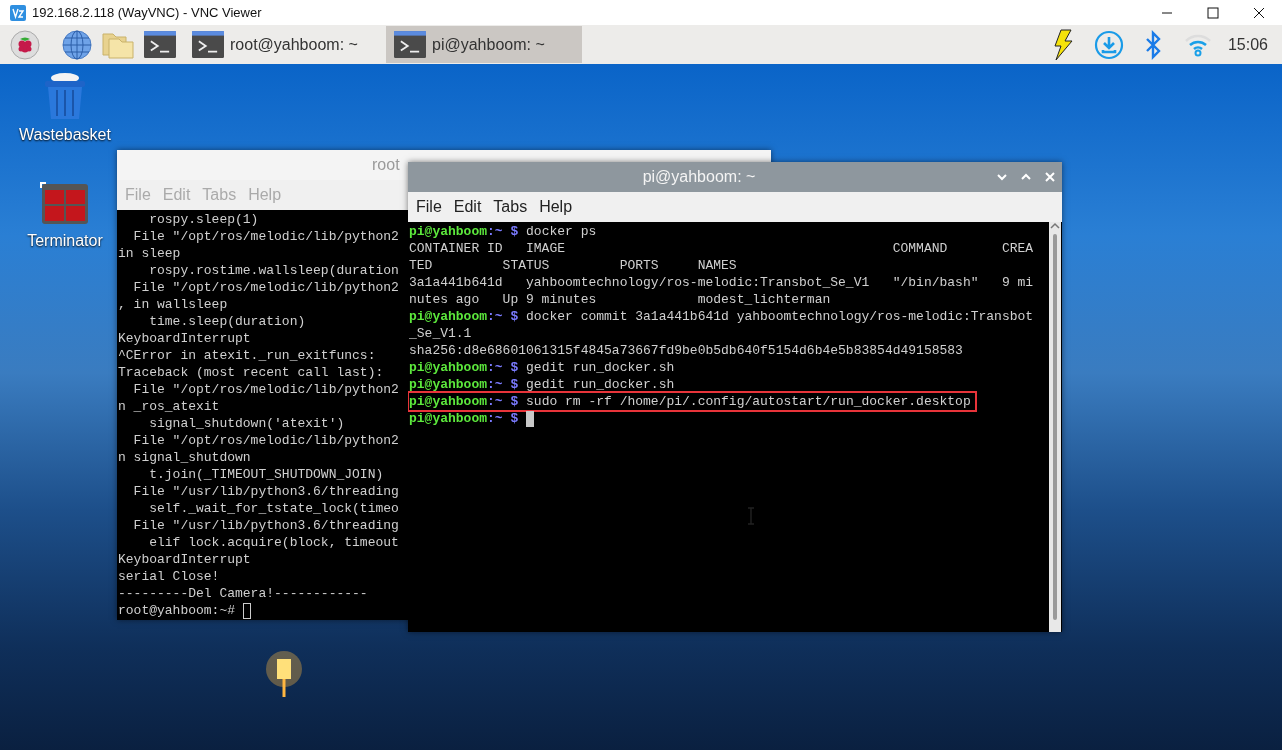 Image resolution: width=1282 pixels, height=754 pixels. I want to click on terminal-output-line: rospy.rostime.wallsleep(duration, so click(273, 270).